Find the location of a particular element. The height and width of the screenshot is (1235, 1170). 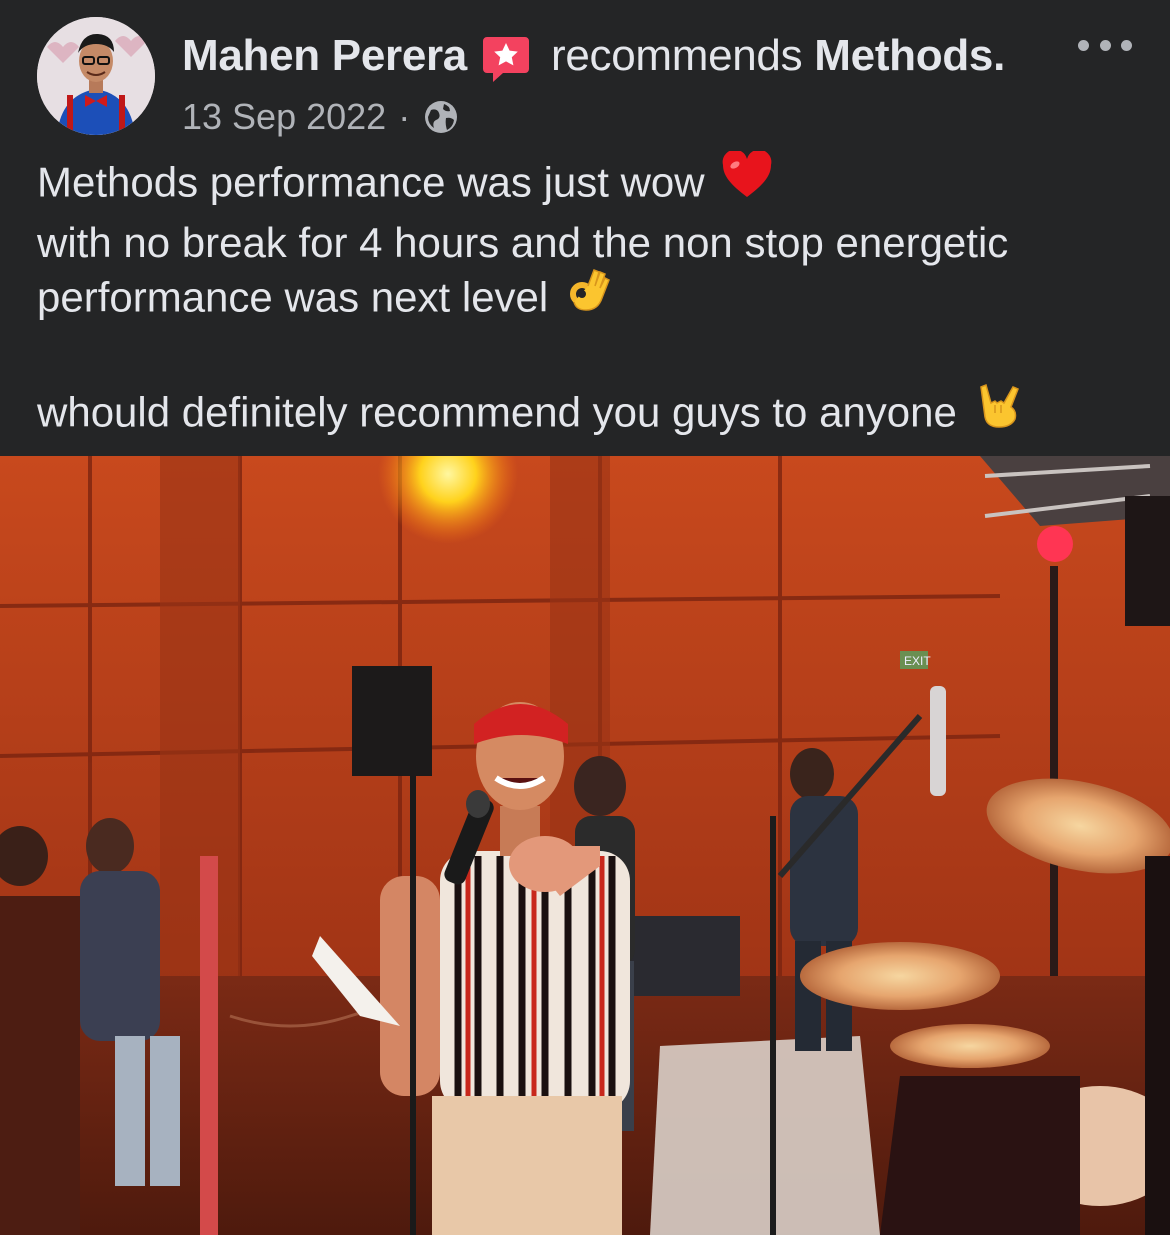

post-date: 13 Sep 2022 is located at coordinates (284, 117).